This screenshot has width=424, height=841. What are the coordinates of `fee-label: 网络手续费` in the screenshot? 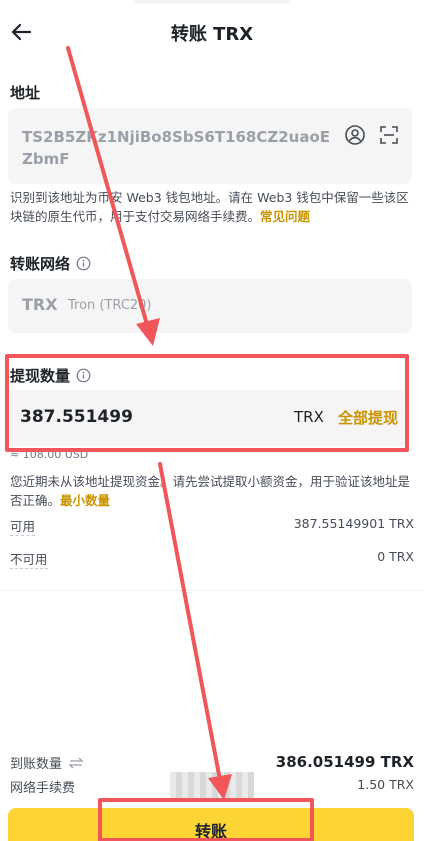 It's located at (43, 788).